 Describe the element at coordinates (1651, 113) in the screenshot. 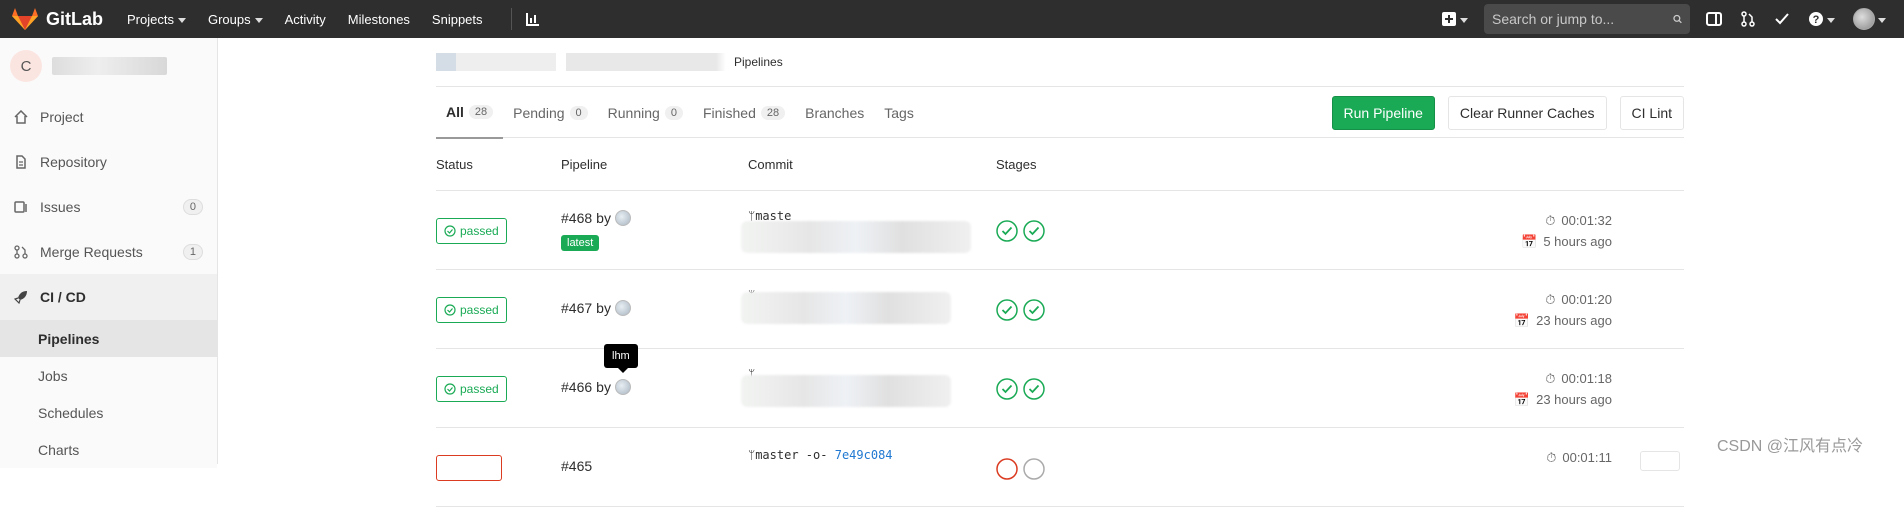

I see `ci-lint-button: CI Lint` at that location.